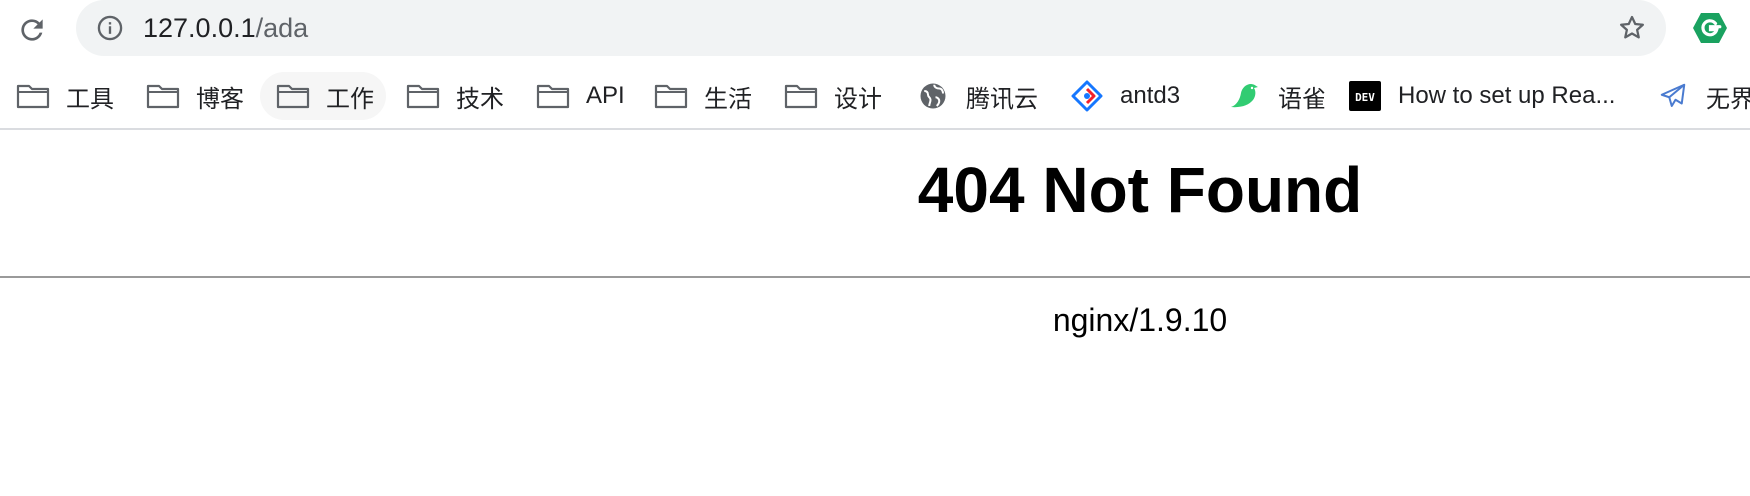  Describe the element at coordinates (701, 96) in the screenshot. I see `bookmark-life: 生活` at that location.